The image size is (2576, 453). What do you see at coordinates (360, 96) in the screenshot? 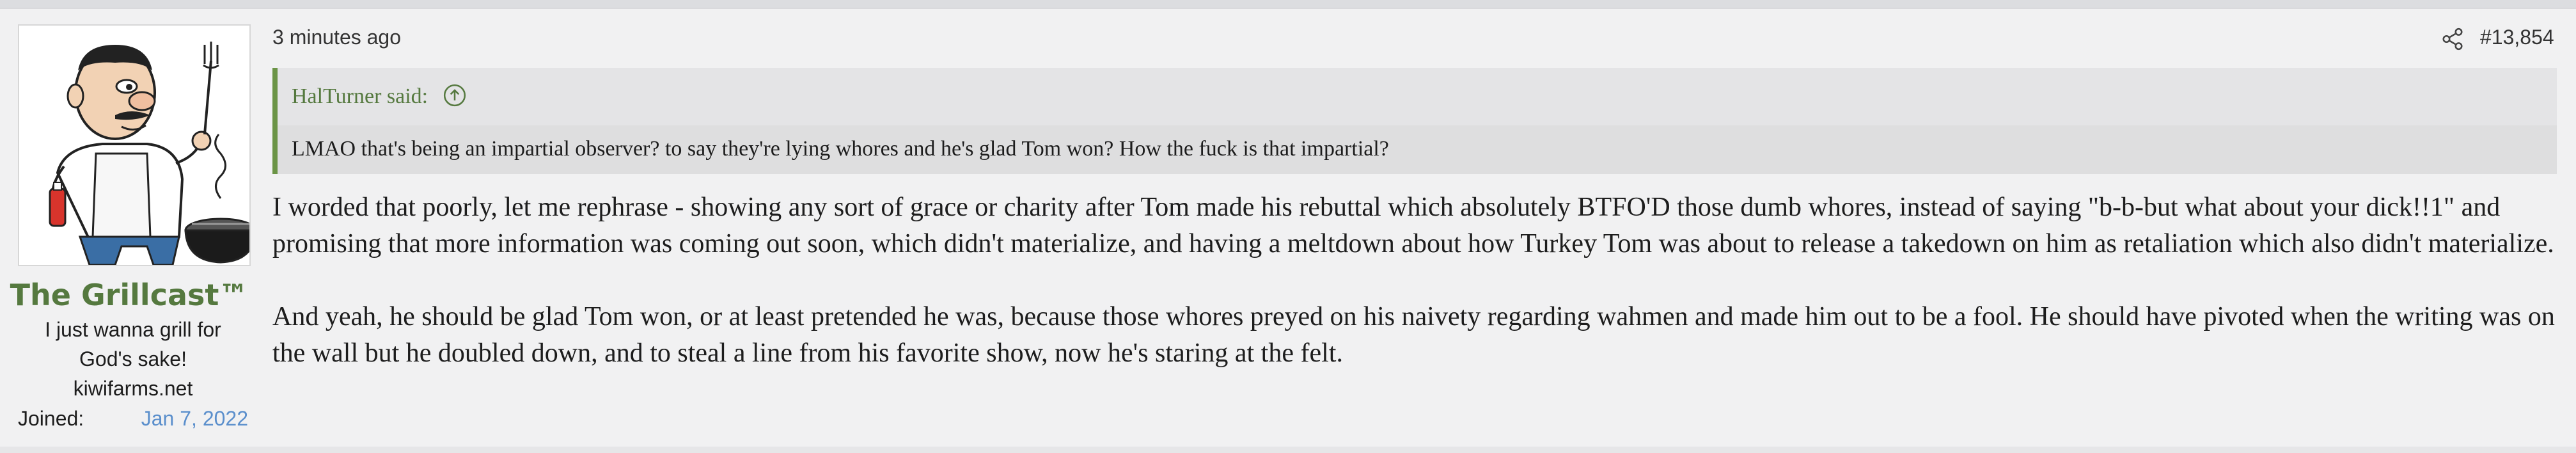
I see `quote-attribution: HalTurner said:` at bounding box center [360, 96].